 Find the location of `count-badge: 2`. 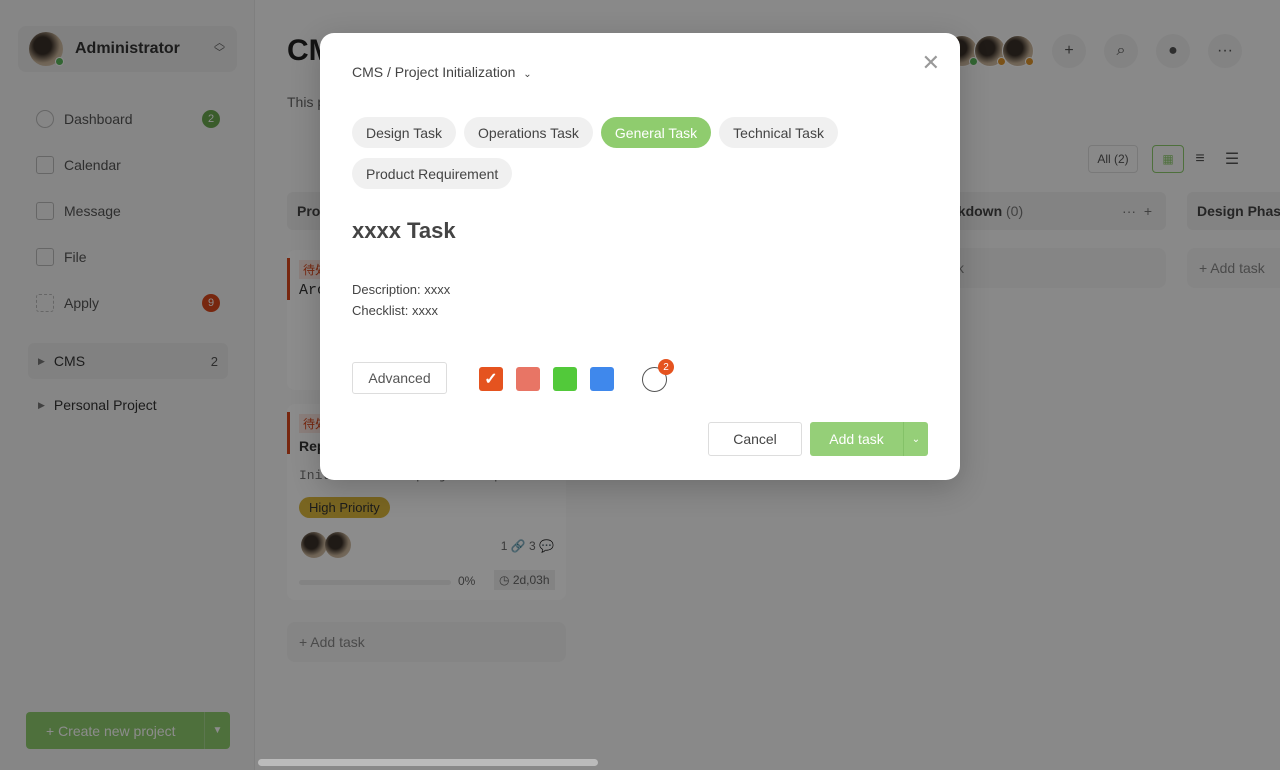

count-badge: 2 is located at coordinates (666, 367).